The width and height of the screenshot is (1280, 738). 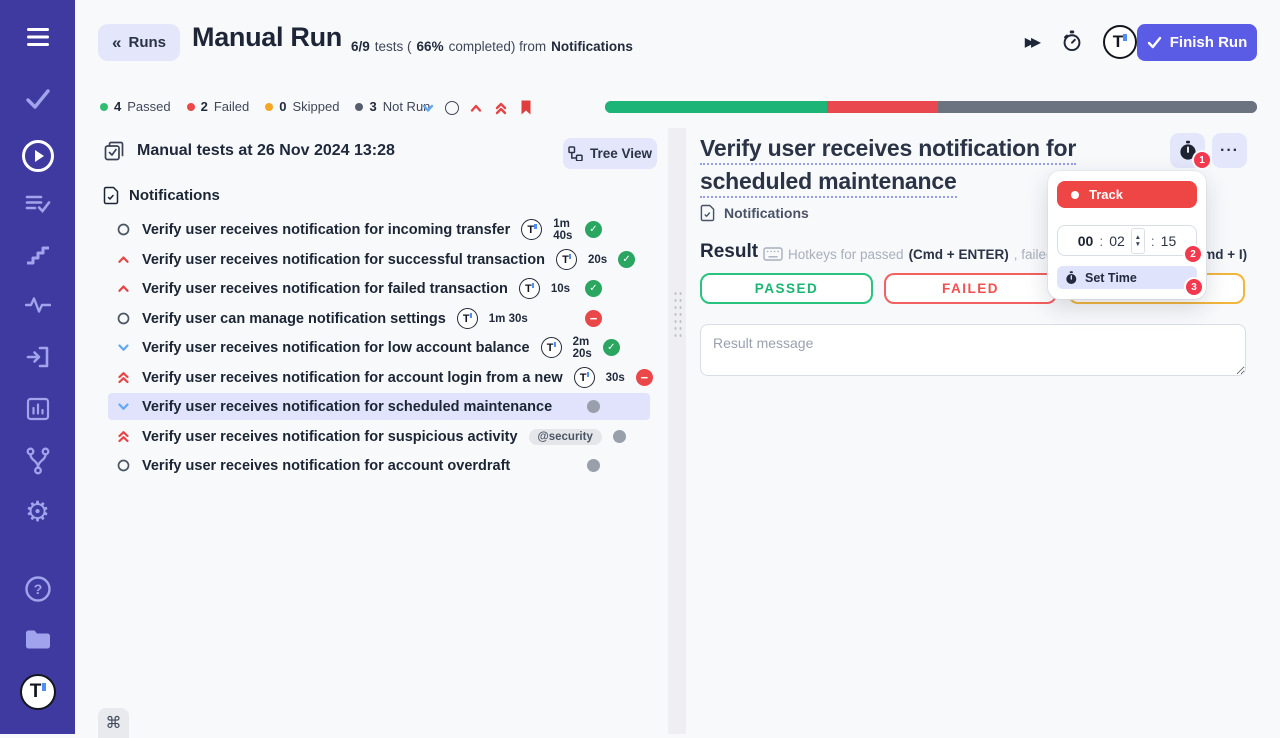 I want to click on spin-up-icon: ▲, so click(x=1138, y=237).